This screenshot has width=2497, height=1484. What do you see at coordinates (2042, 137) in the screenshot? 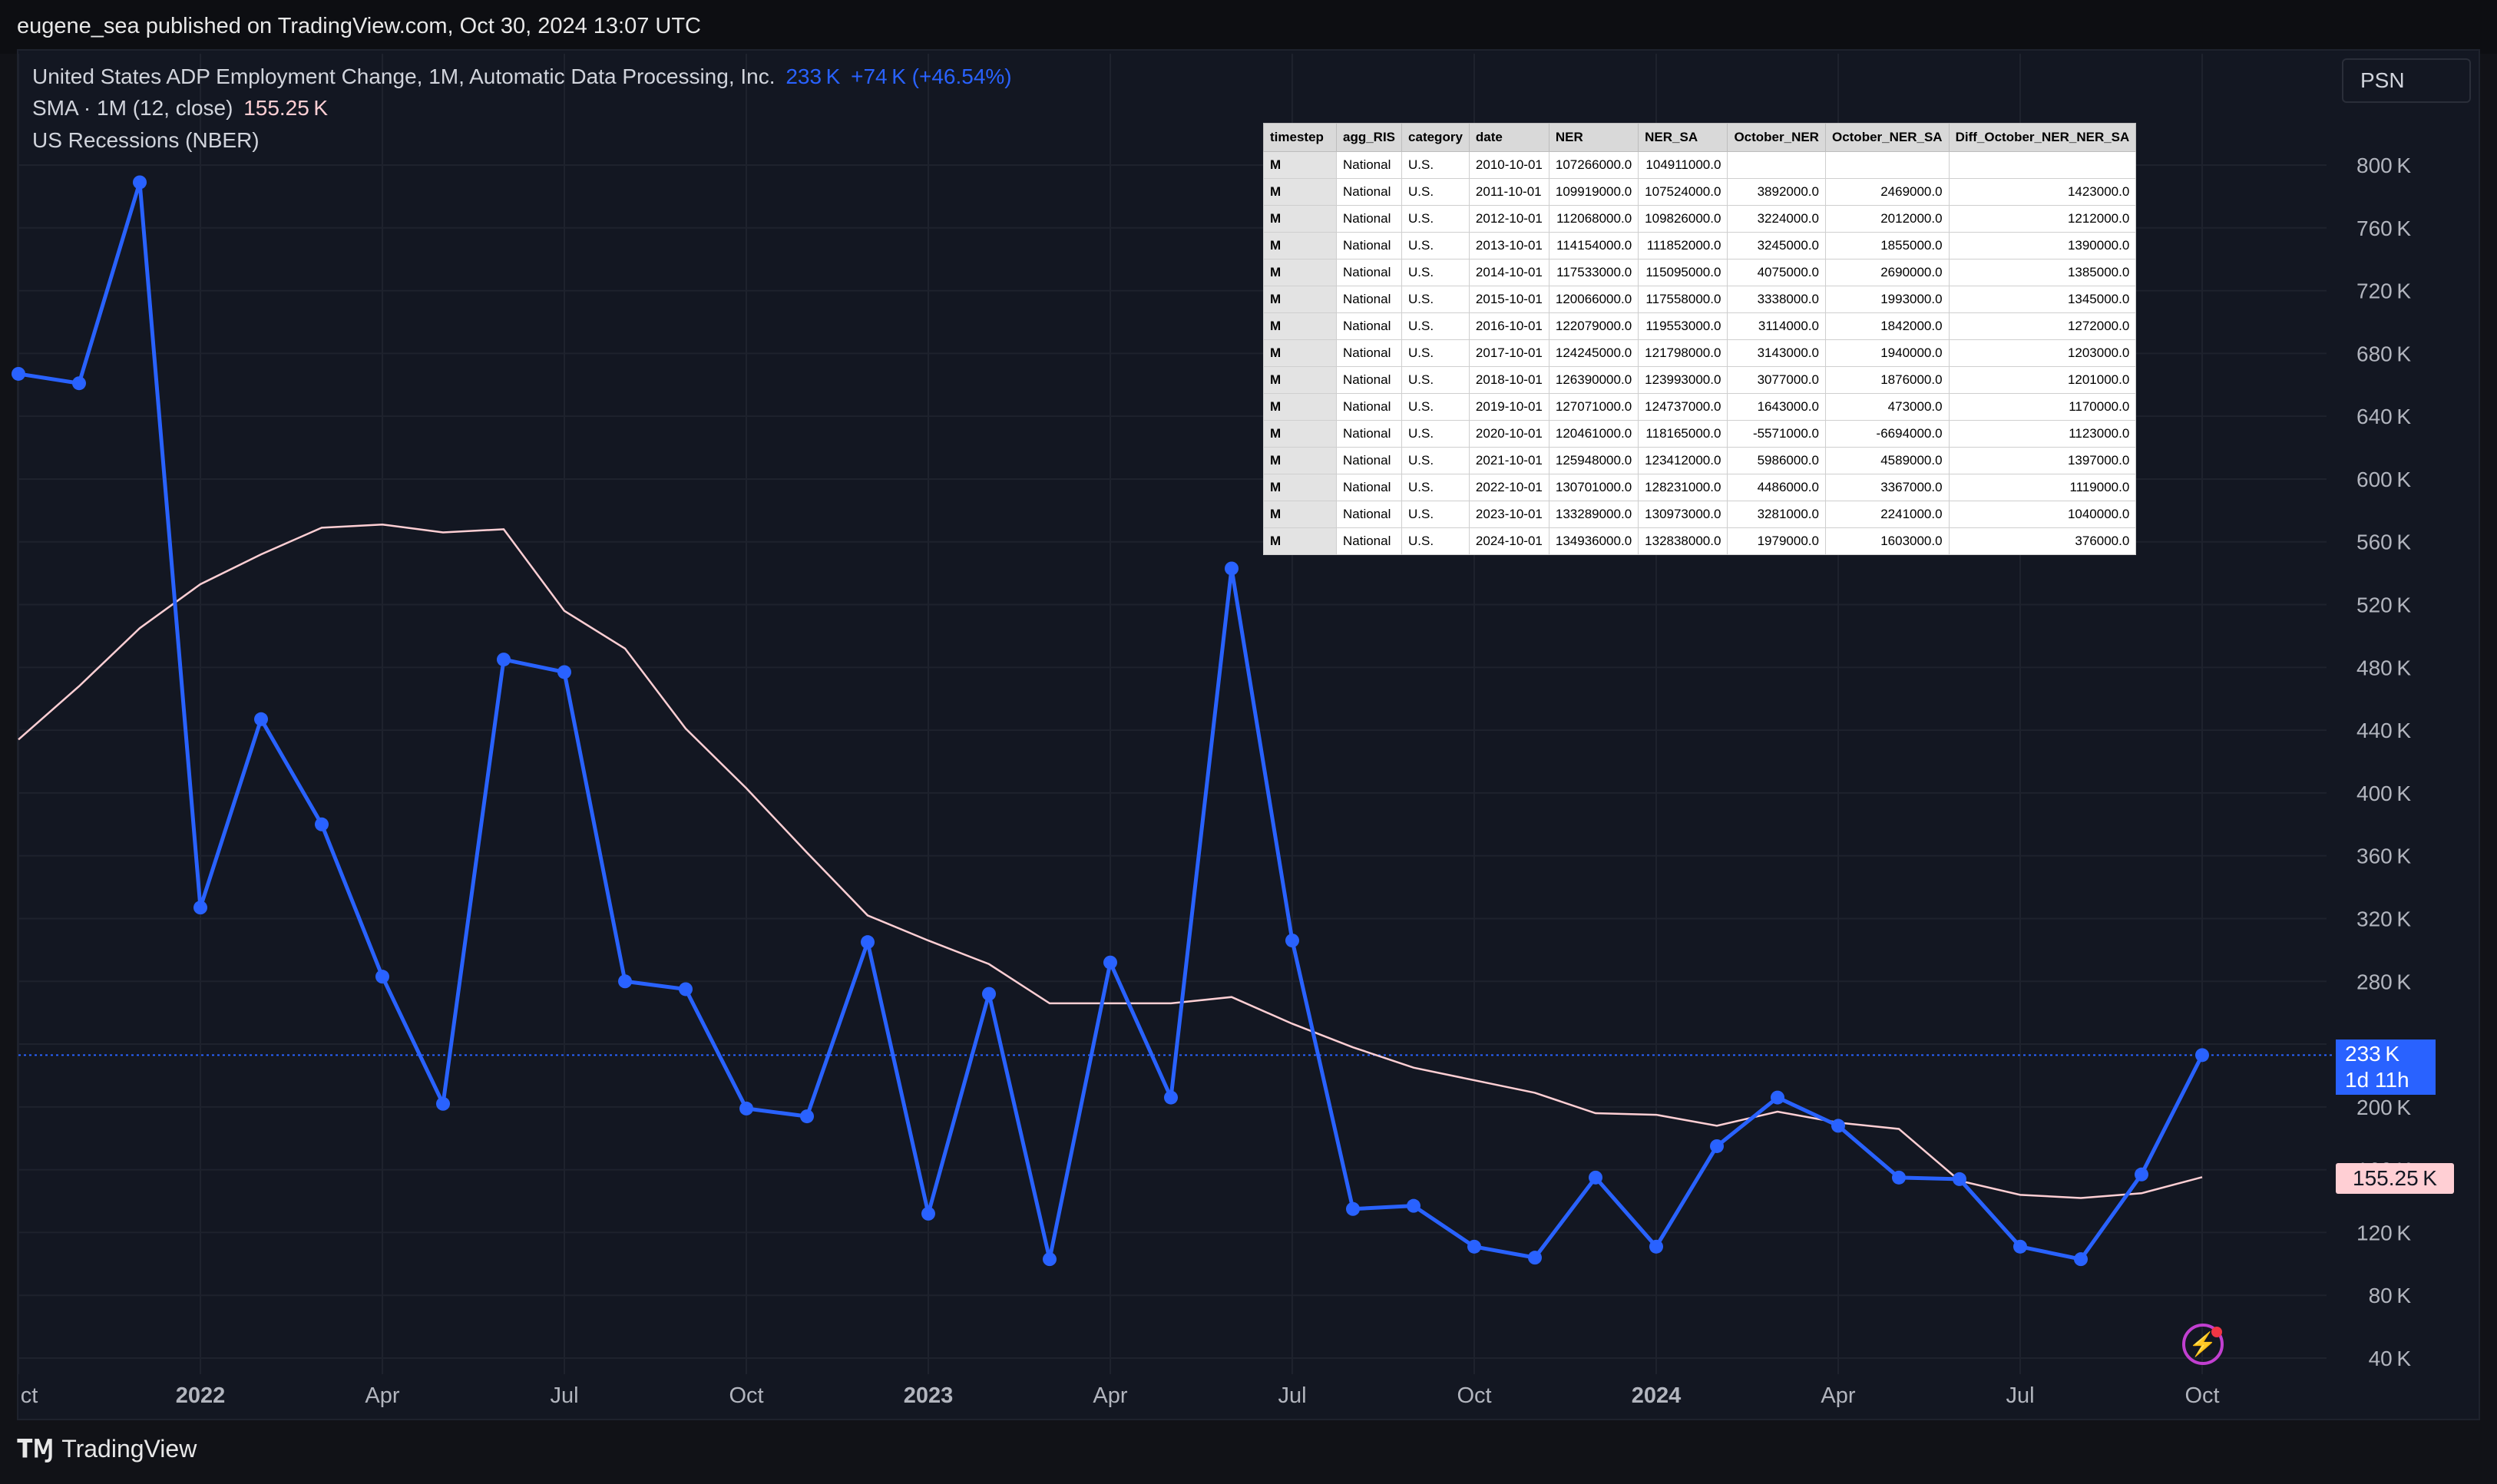
I see `table-header-cell: Diff_October_NER_NER_SA` at bounding box center [2042, 137].